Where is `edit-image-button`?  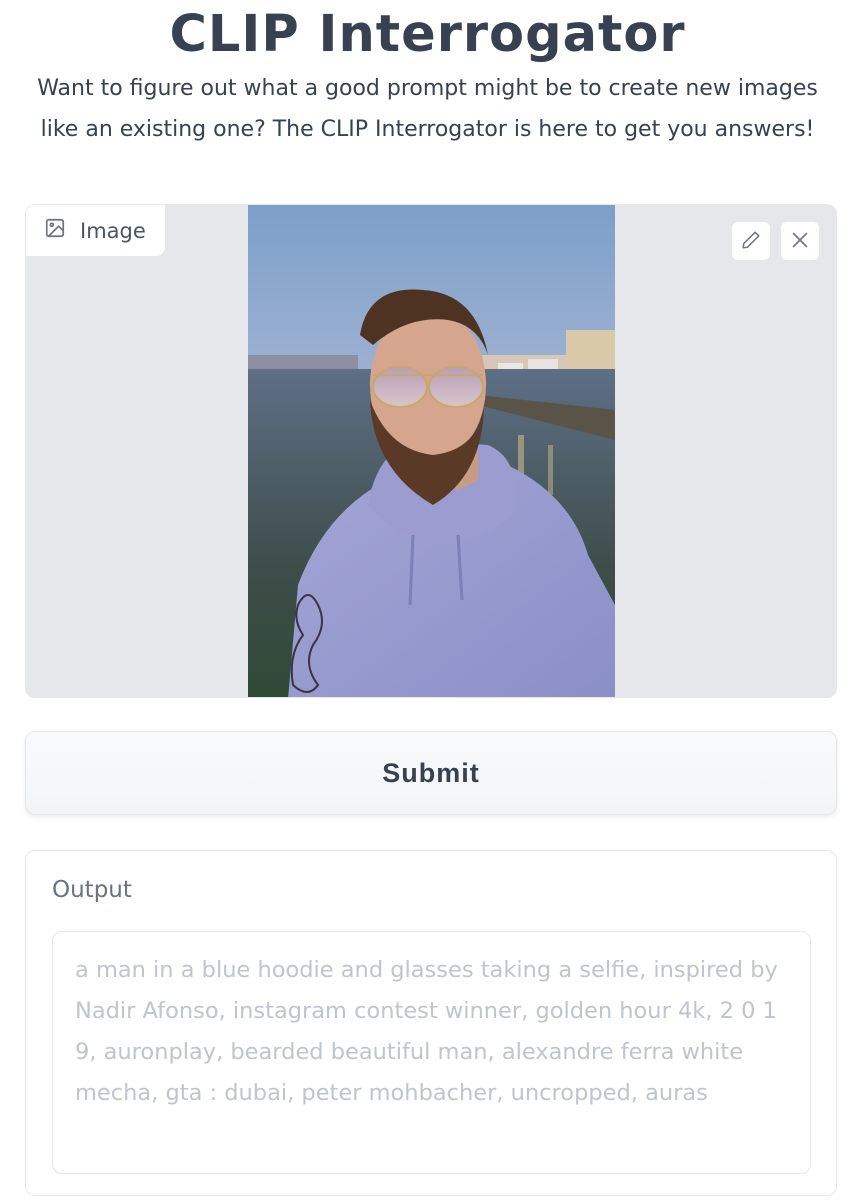
edit-image-button is located at coordinates (751, 241).